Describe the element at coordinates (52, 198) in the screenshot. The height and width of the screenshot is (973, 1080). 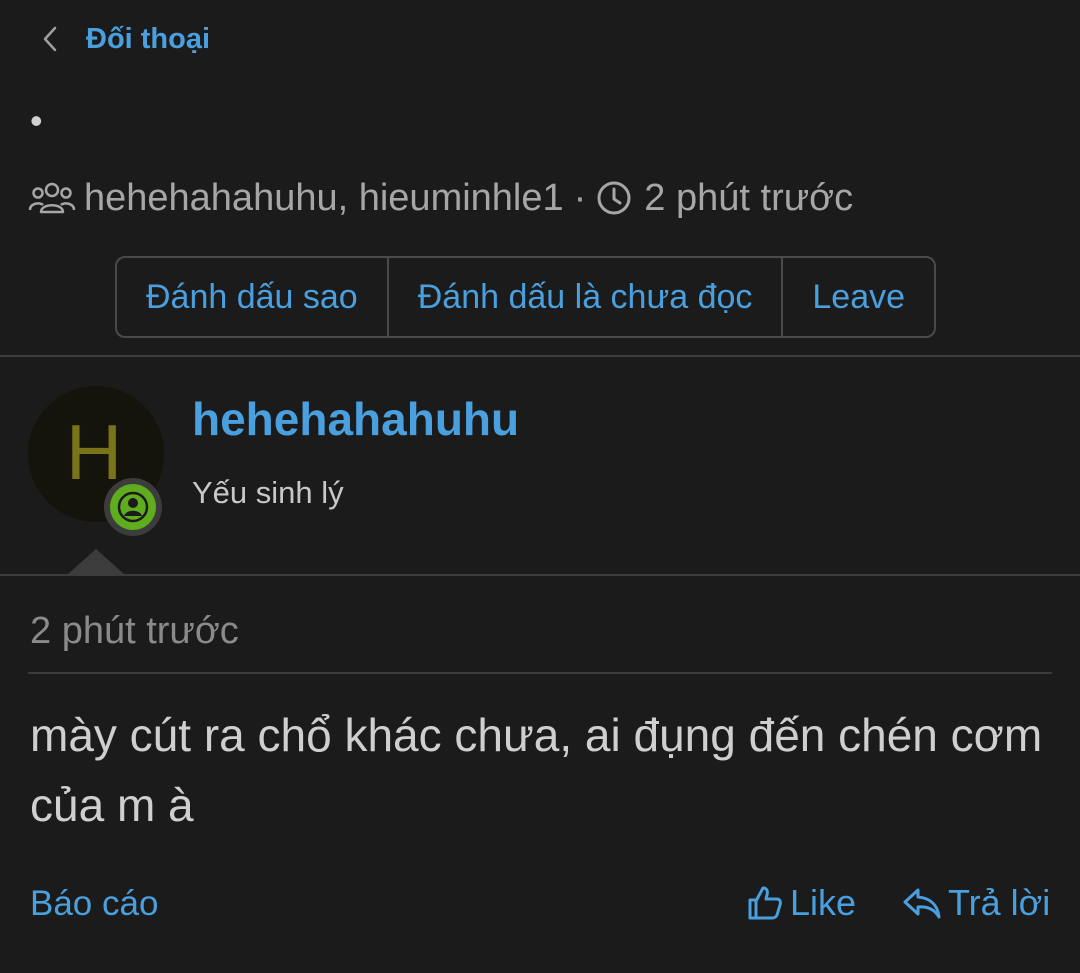
I see `users-icon` at that location.